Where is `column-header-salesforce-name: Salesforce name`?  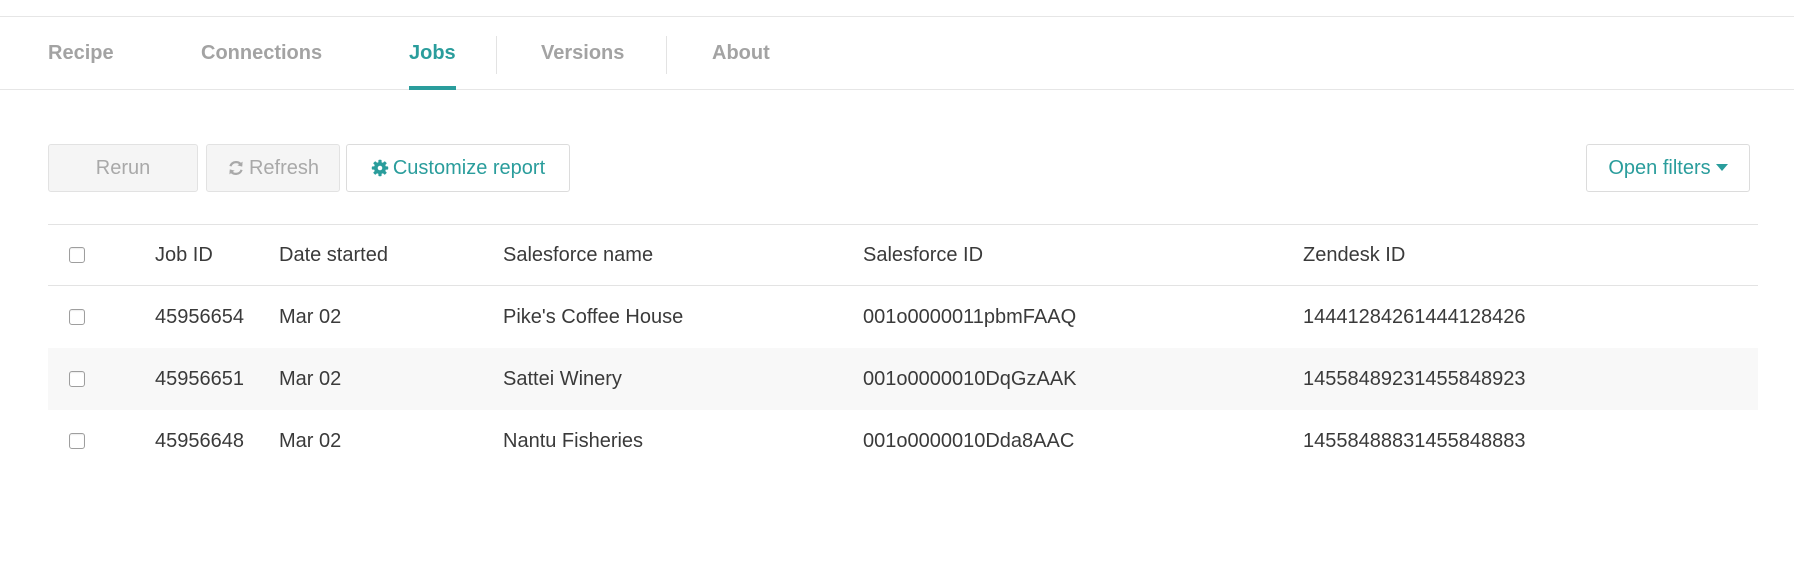
column-header-salesforce-name: Salesforce name is located at coordinates (578, 255).